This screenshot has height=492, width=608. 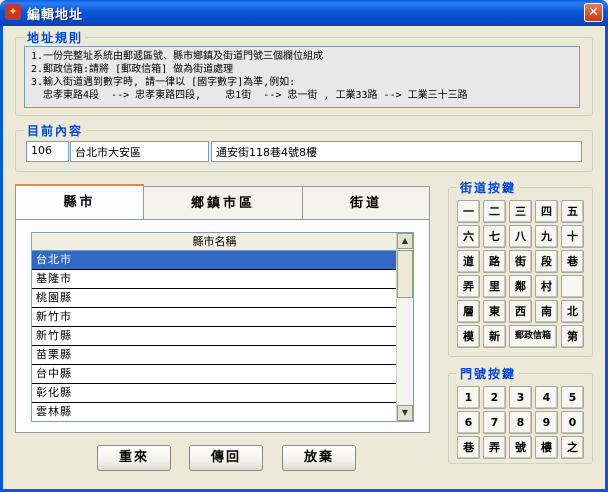 I want to click on list-scrollbar: ▲ ▼, so click(x=404, y=327).